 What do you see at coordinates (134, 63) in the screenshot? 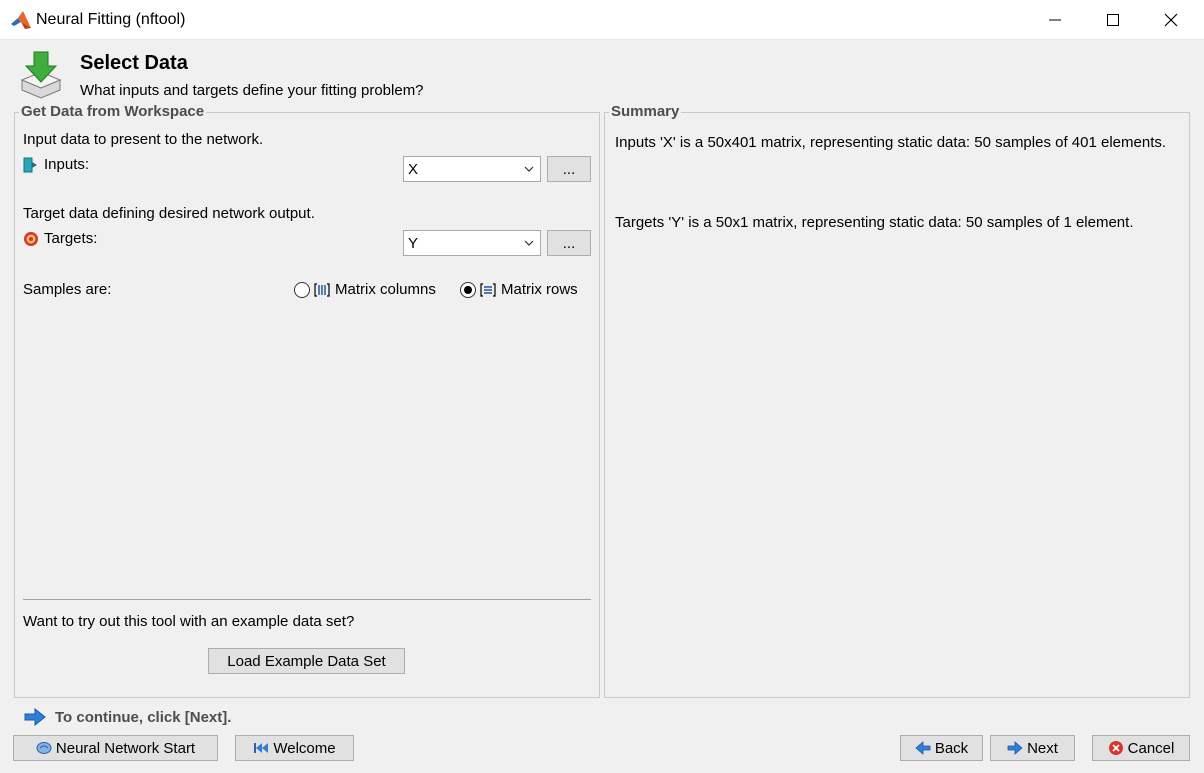
I see `page-title: Select Data` at bounding box center [134, 63].